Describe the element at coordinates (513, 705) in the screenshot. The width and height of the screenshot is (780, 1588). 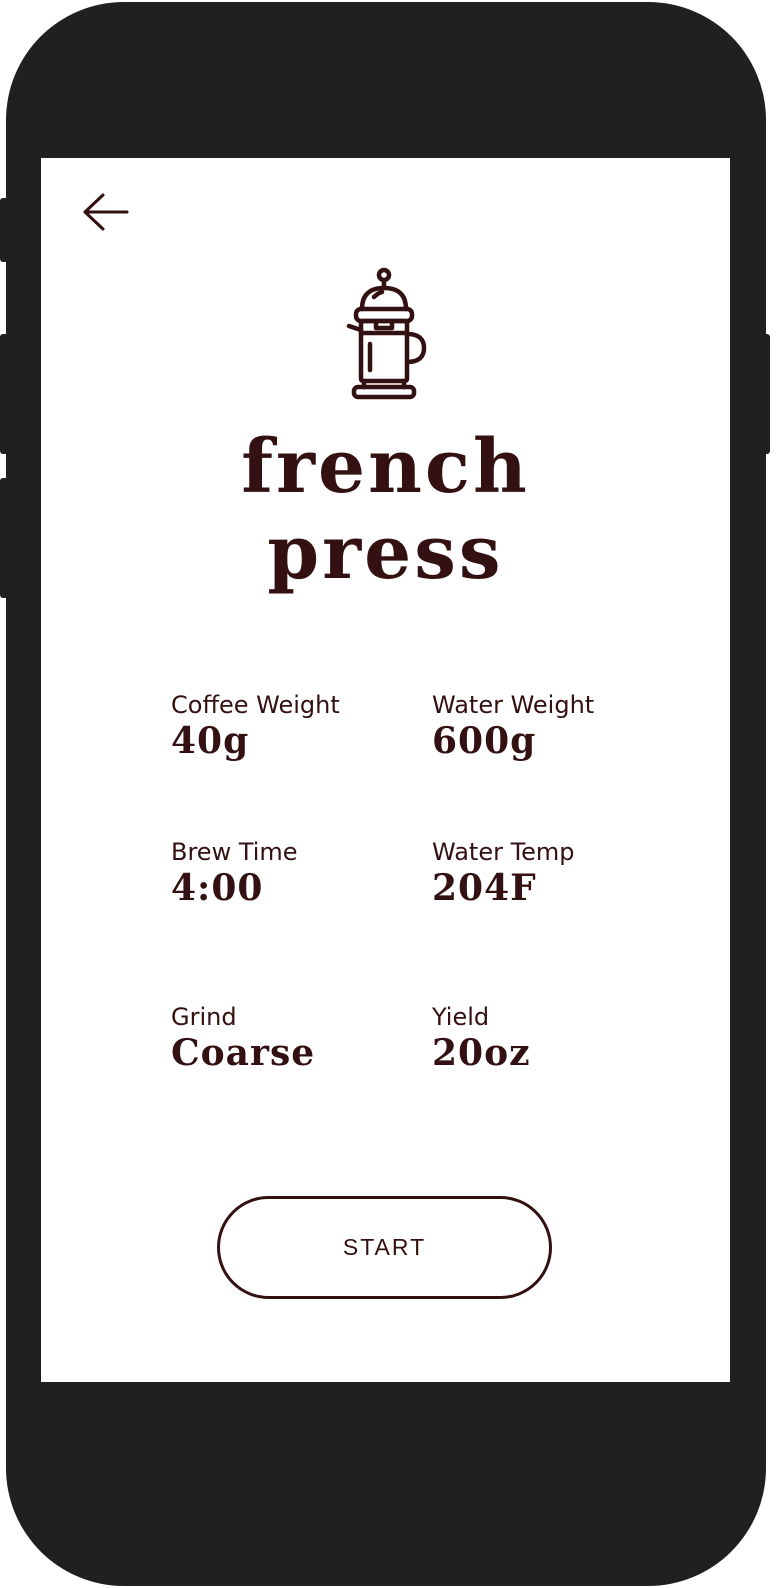
I see `stat-label: Water Weight` at that location.